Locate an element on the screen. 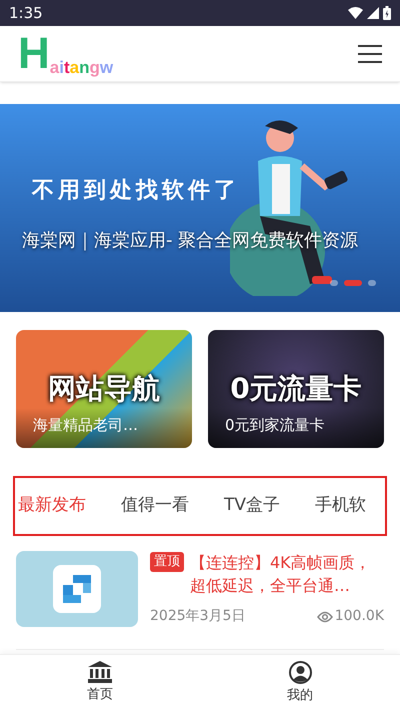 This screenshot has width=400, height=711. category-tab: 值得一看 is located at coordinates (155, 506).